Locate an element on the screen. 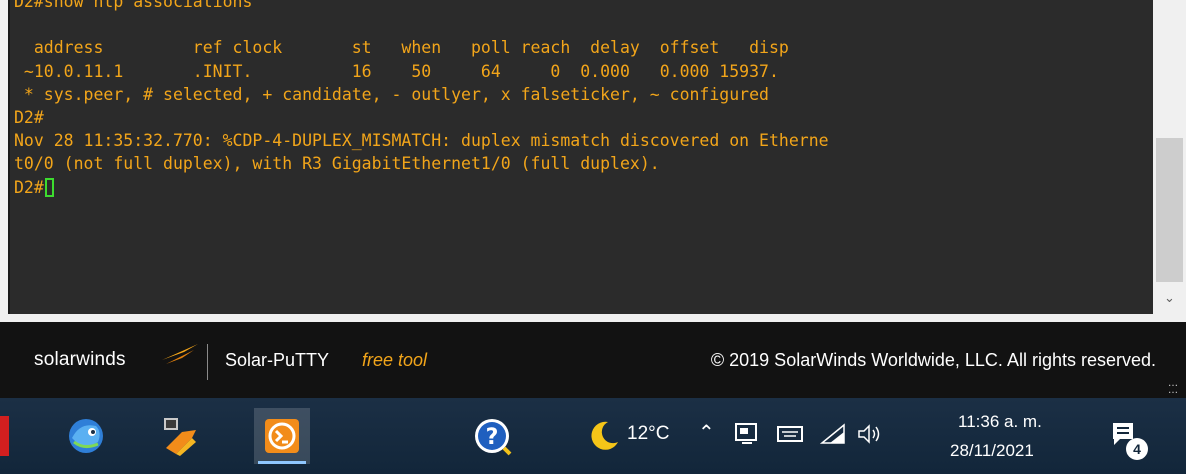 This screenshot has width=1186, height=474. moon-icon is located at coordinates (604, 435).